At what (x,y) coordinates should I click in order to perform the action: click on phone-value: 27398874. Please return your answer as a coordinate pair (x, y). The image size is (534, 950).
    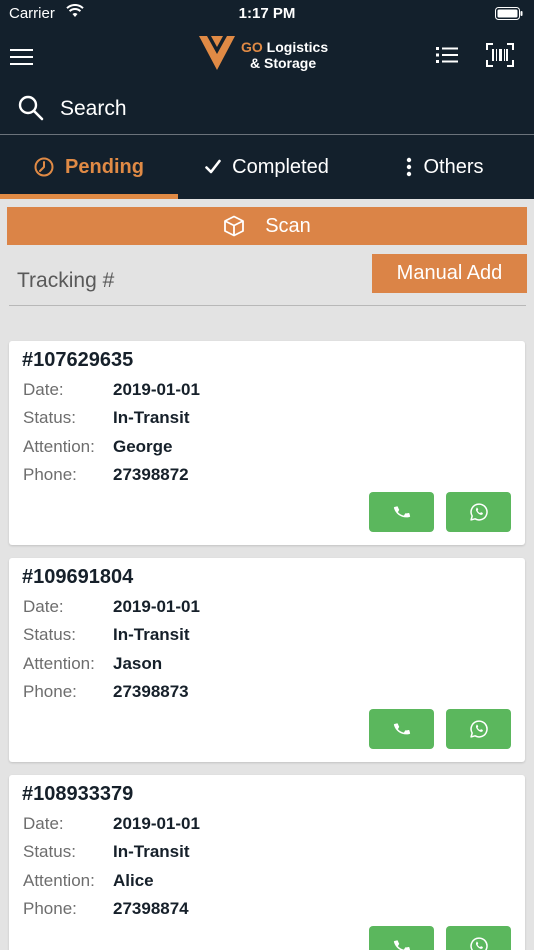
    Looking at the image, I should click on (151, 908).